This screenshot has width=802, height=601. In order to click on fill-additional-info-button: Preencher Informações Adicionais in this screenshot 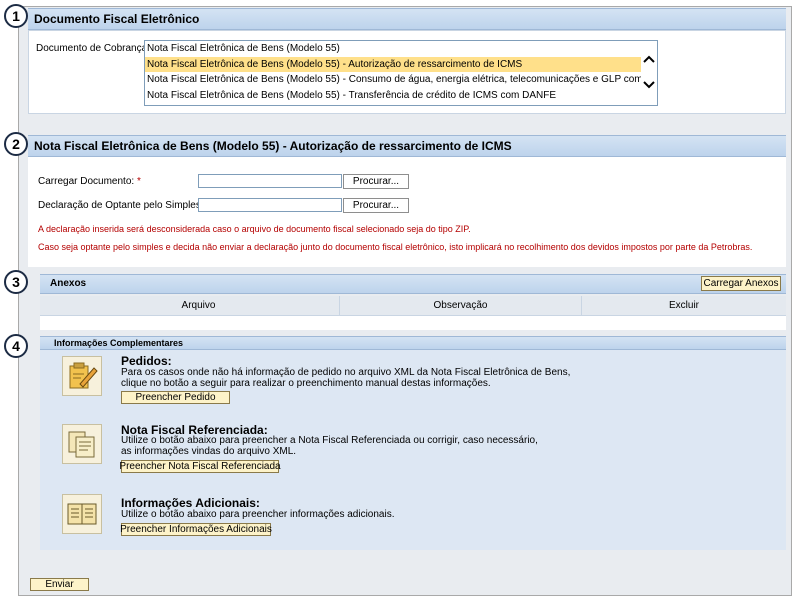, I will do `click(196, 529)`.